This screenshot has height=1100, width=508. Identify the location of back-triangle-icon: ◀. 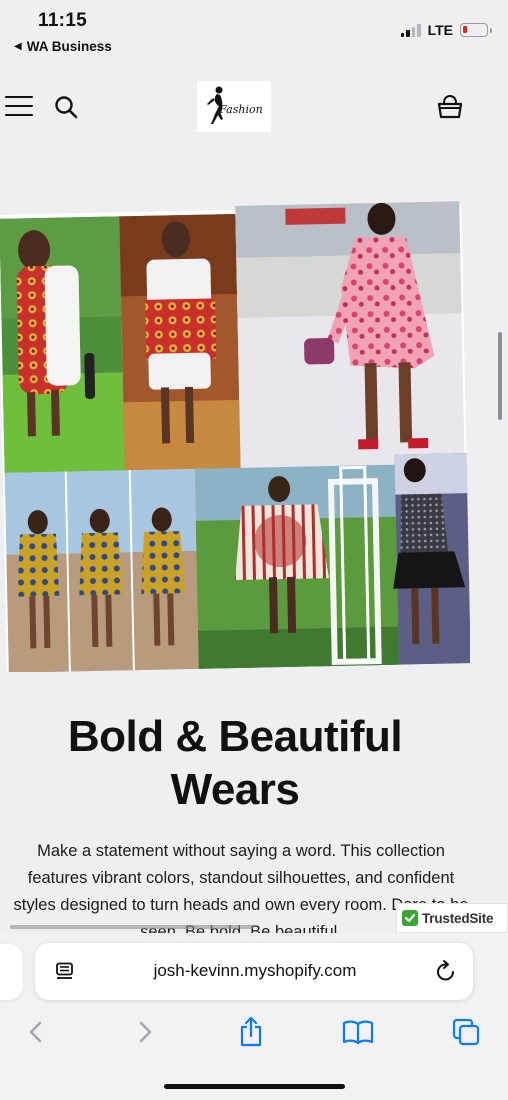
(18, 46).